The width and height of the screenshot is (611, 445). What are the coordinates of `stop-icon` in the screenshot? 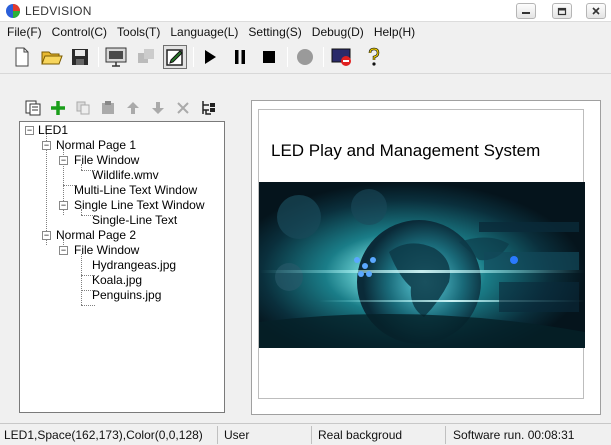 It's located at (269, 57).